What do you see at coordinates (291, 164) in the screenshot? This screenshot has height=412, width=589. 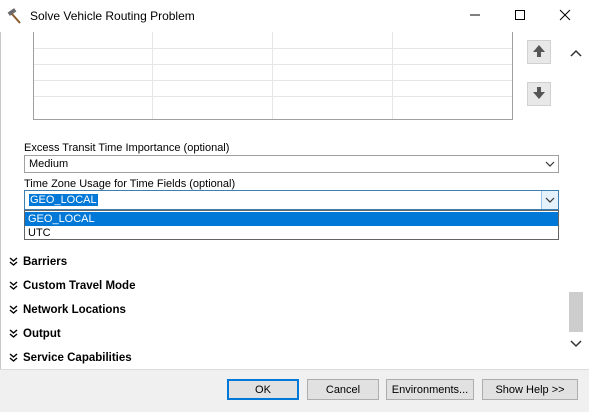 I see `excess-transit-select: Medium` at bounding box center [291, 164].